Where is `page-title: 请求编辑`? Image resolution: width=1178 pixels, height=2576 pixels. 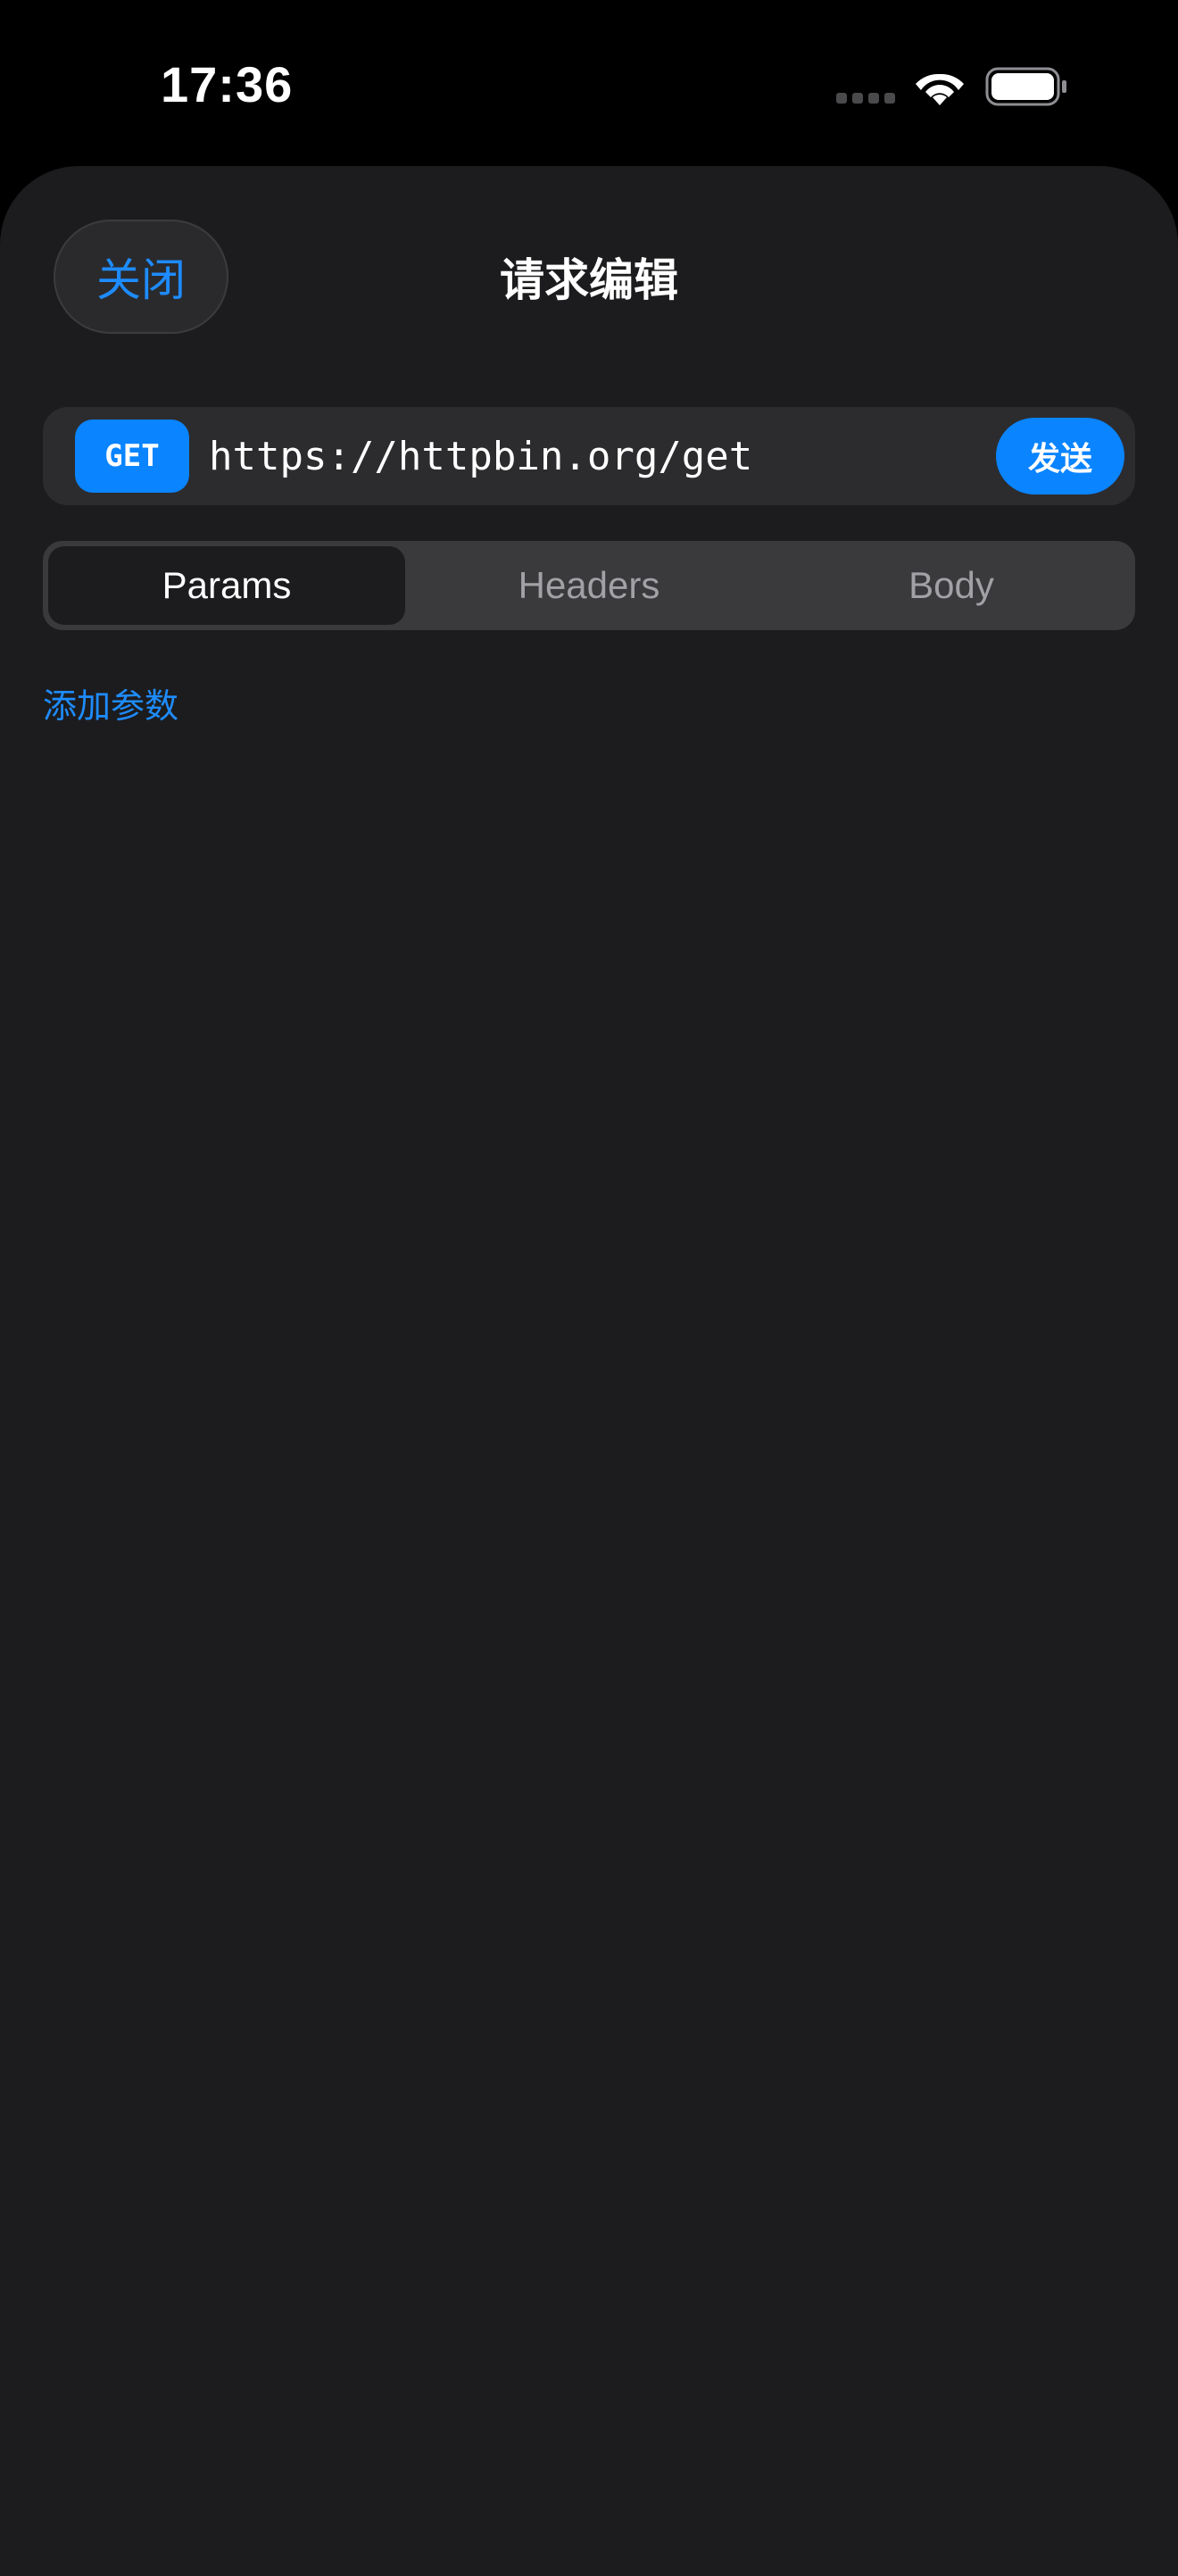
page-title: 请求编辑 is located at coordinates (589, 280).